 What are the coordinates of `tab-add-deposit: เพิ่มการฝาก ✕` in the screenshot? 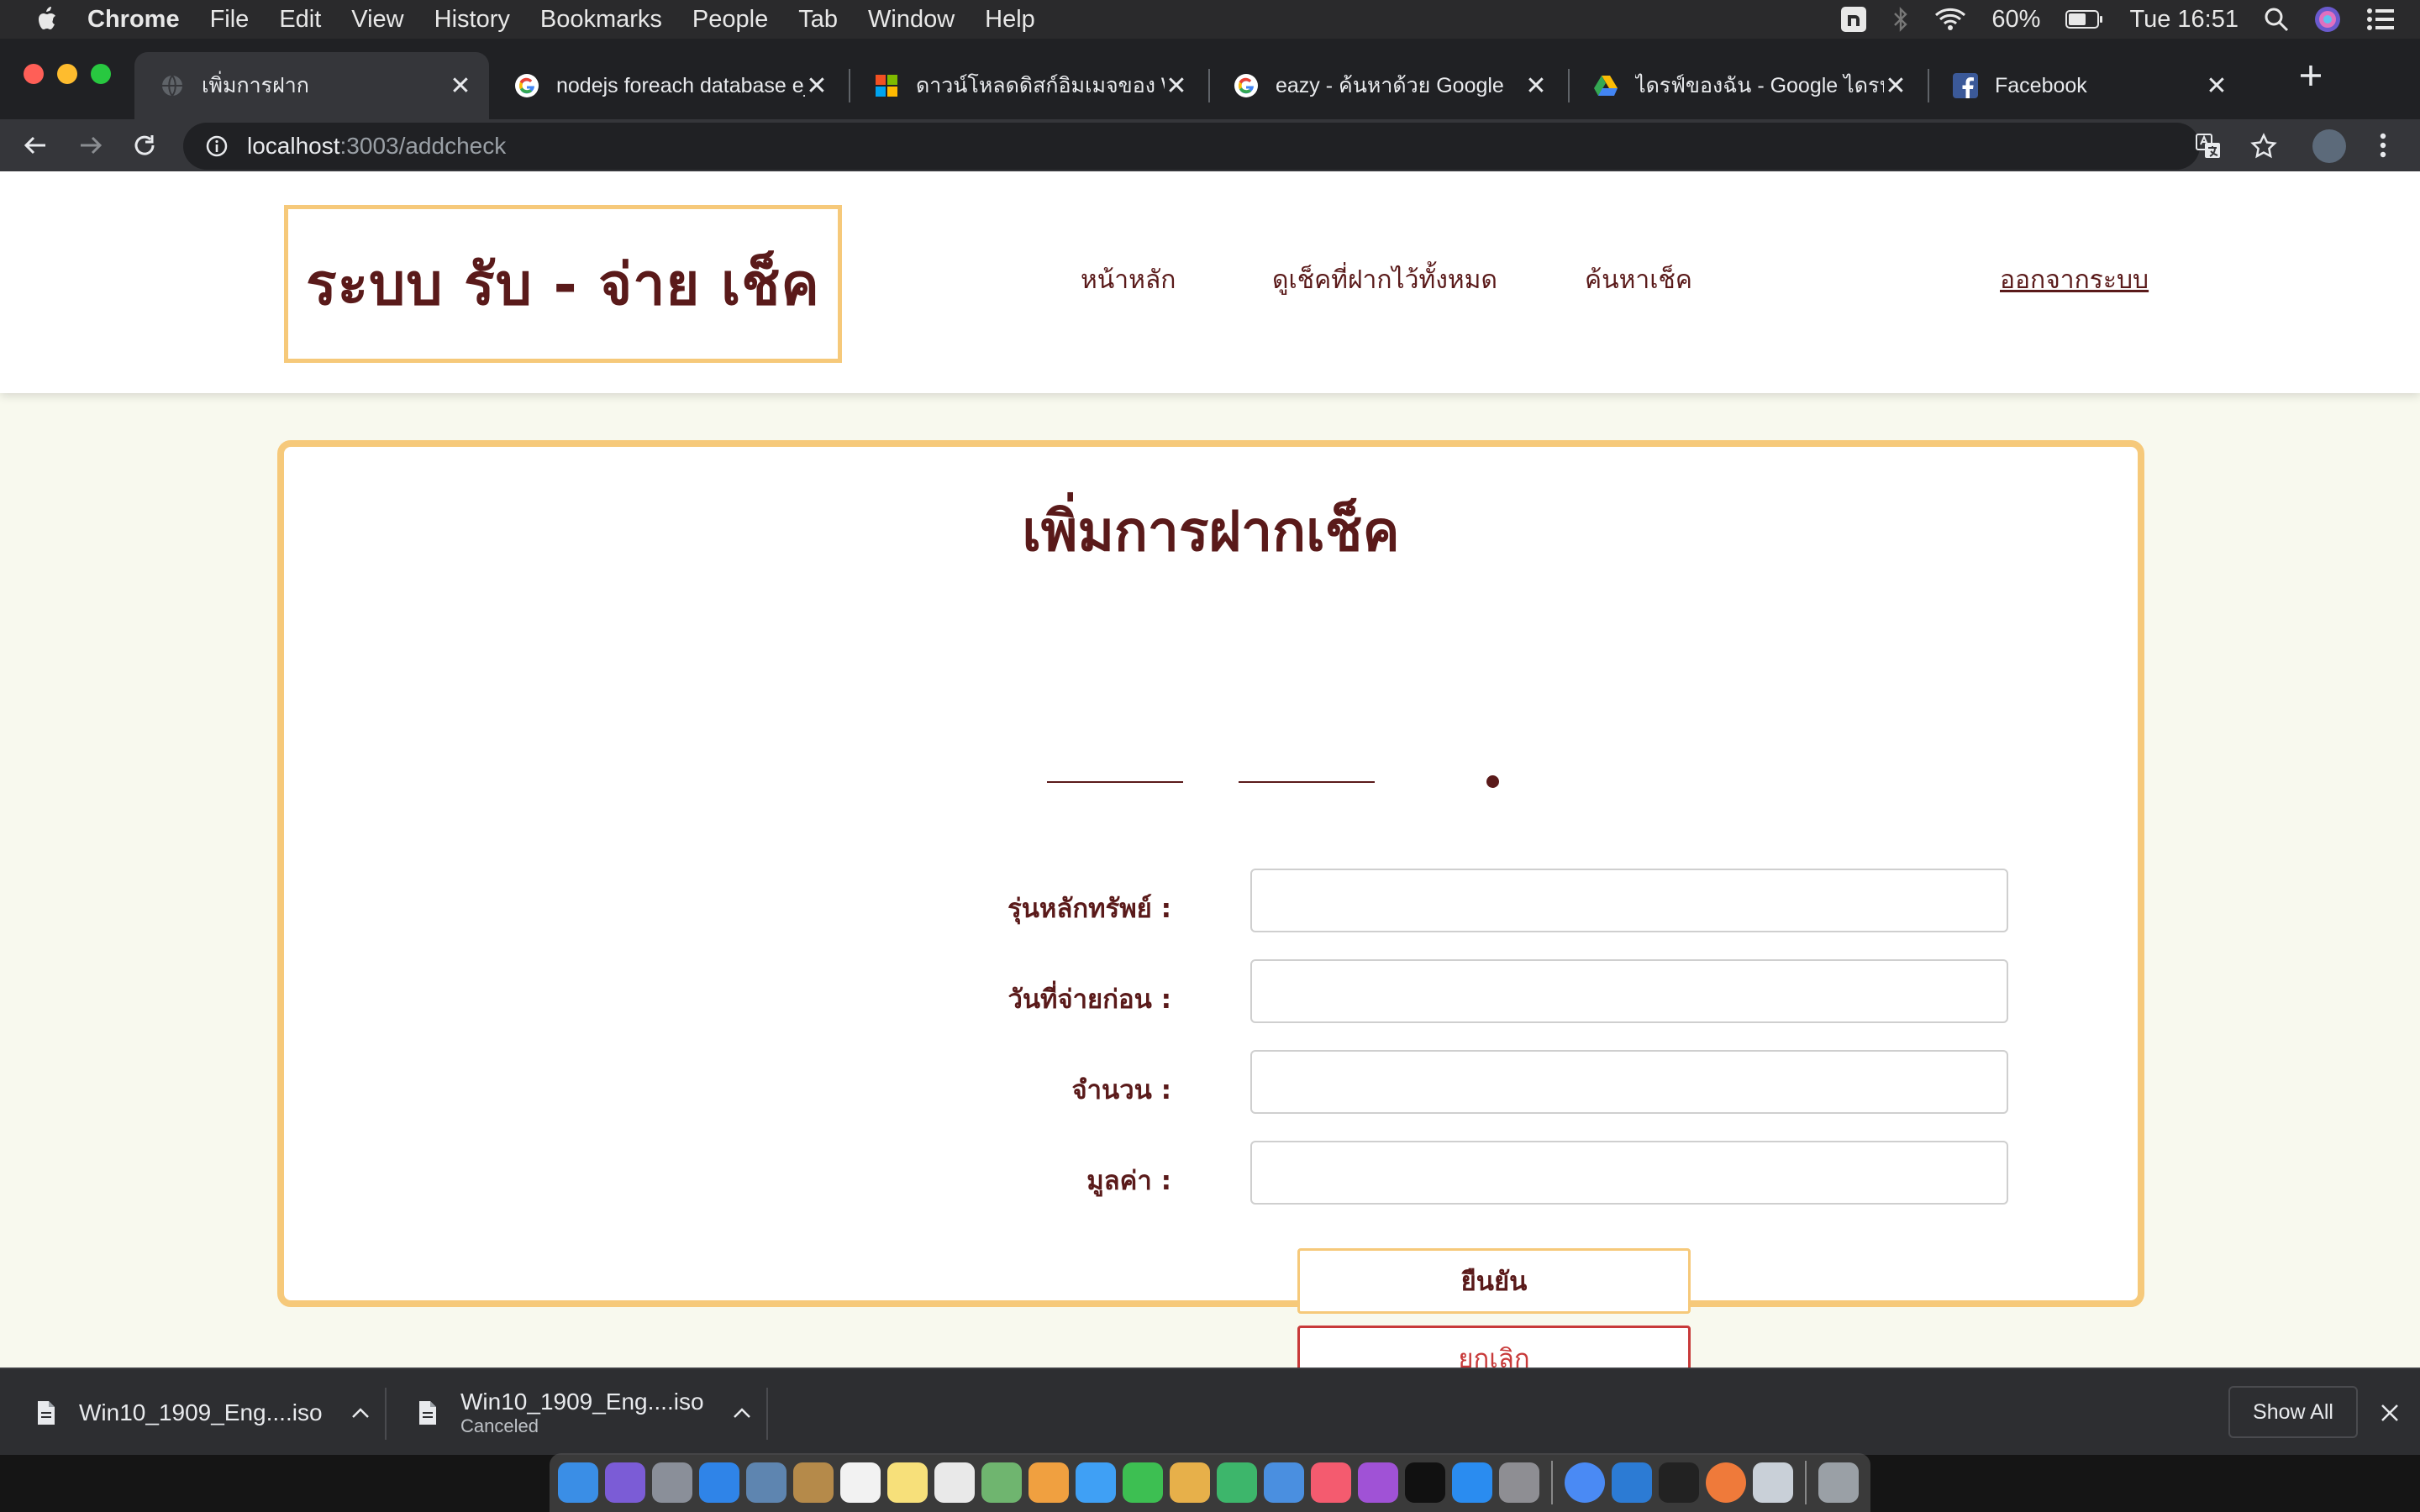 It's located at (311, 85).